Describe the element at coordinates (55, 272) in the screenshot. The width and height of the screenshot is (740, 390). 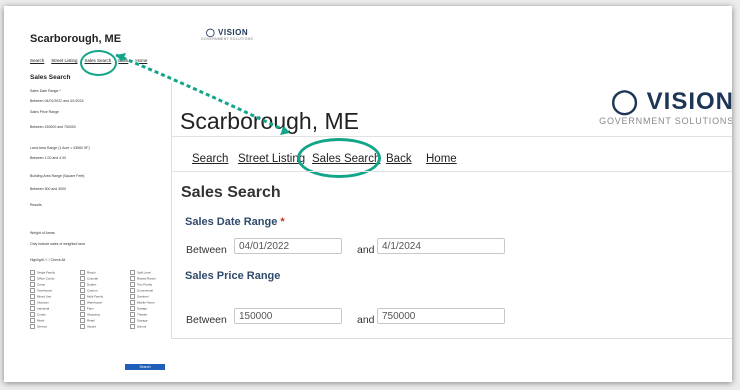
I see `mini-checkbox-item: Single Family` at that location.